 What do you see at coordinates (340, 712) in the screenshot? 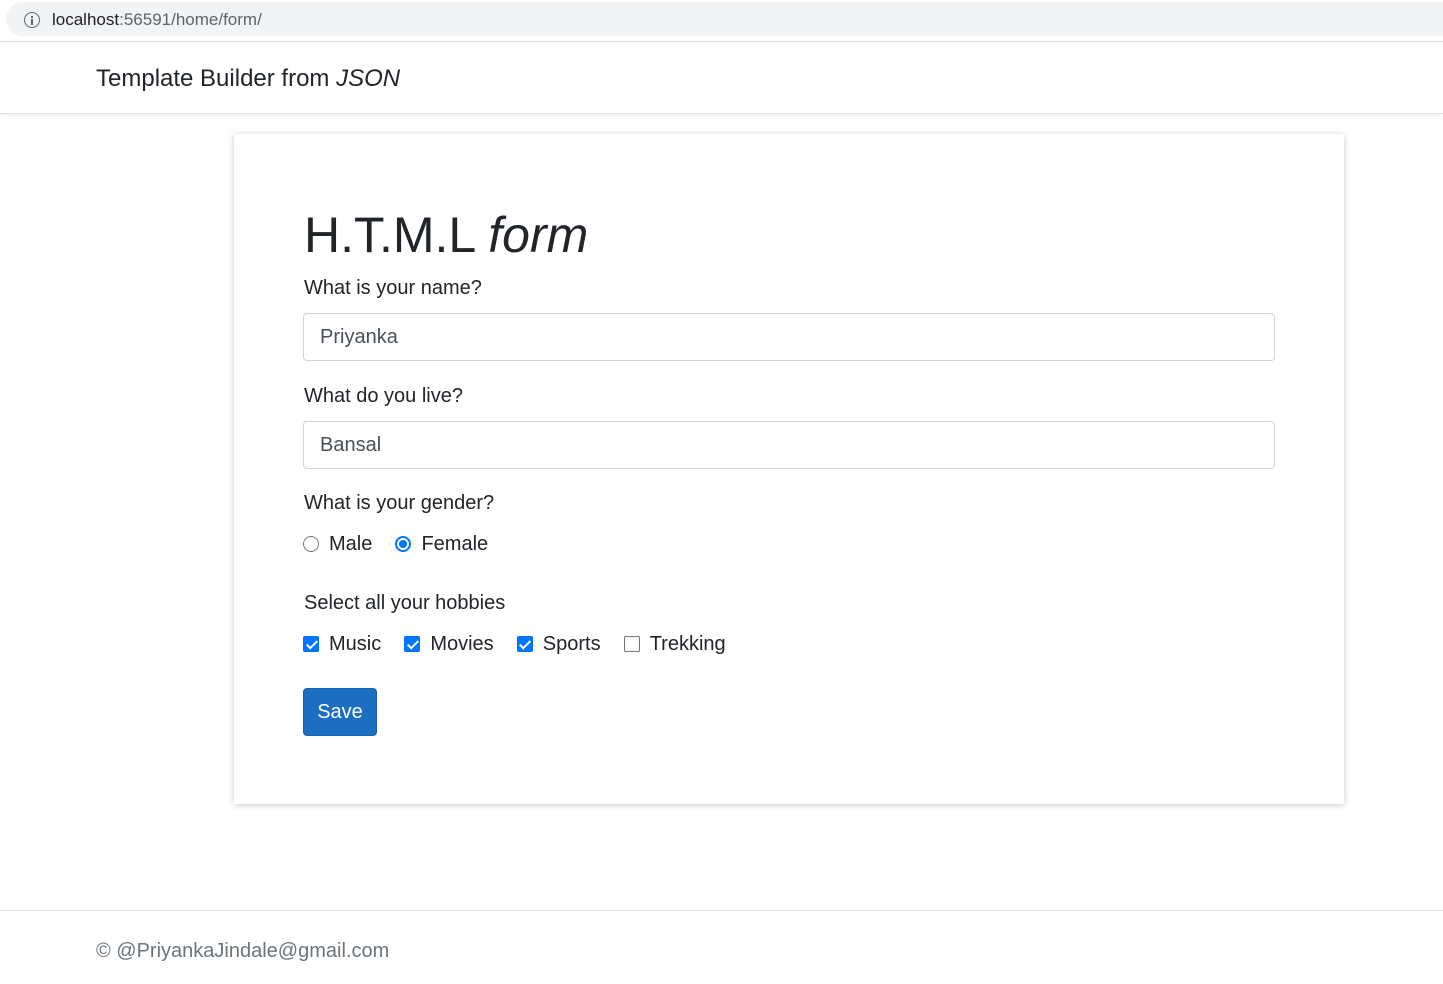
I see `save-button: Save` at bounding box center [340, 712].